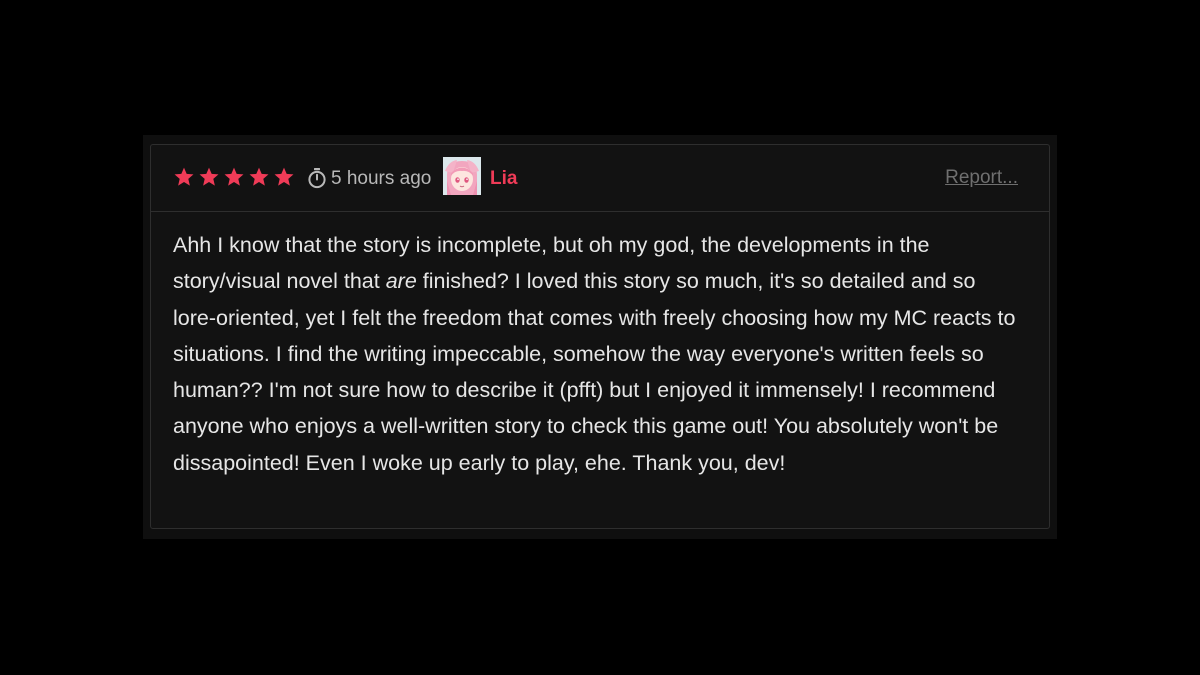 This screenshot has width=1200, height=675. I want to click on avatar, so click(462, 176).